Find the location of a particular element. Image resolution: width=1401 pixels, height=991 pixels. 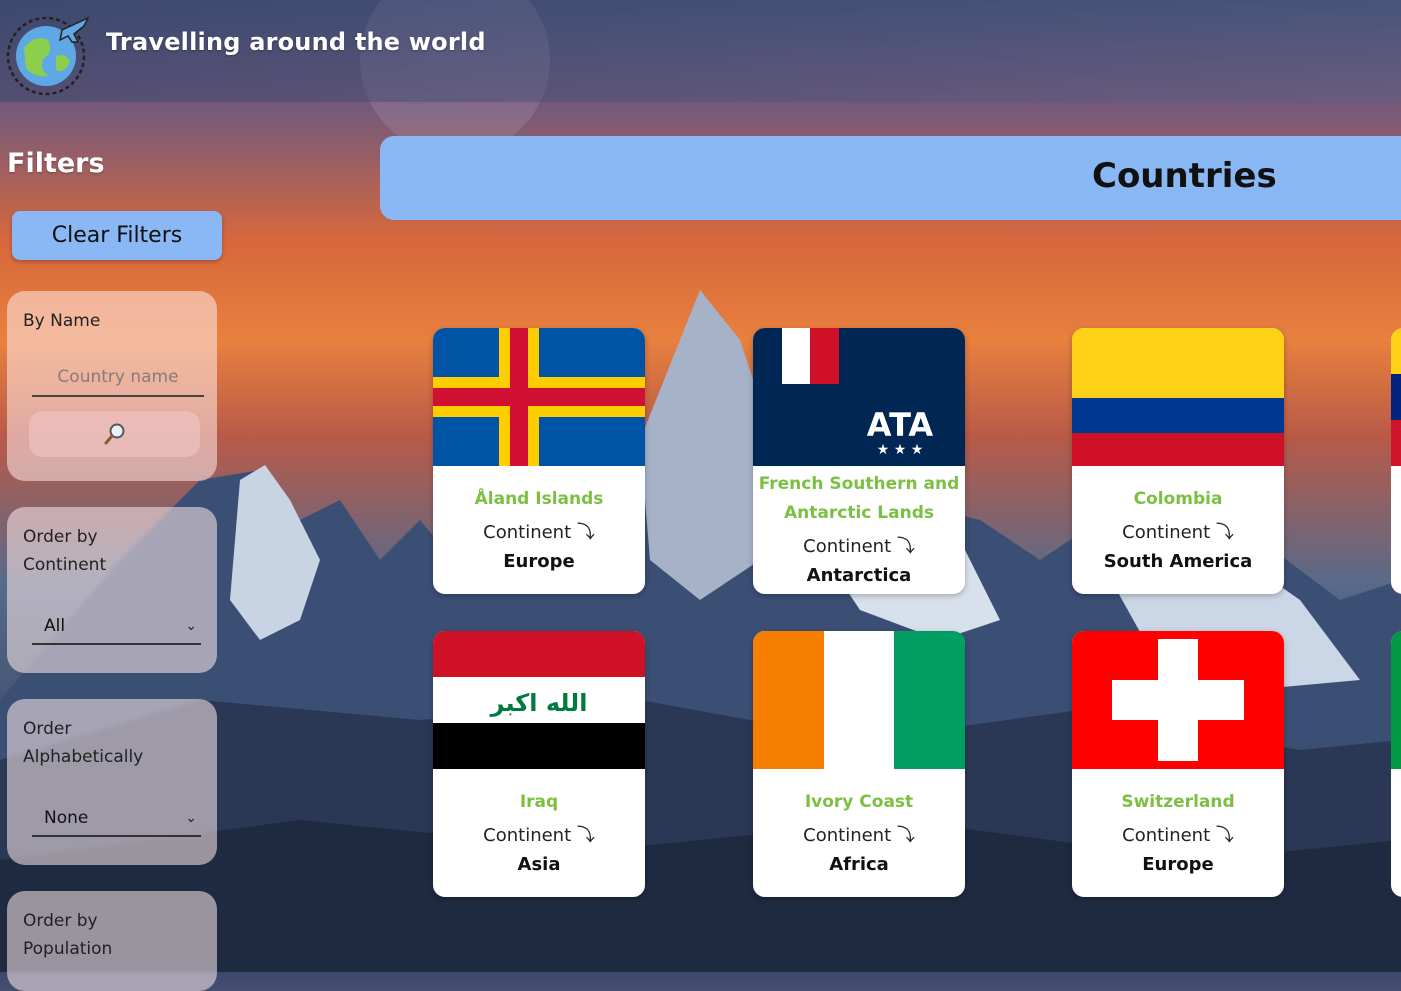

continent-value: South America is located at coordinates (1178, 561).